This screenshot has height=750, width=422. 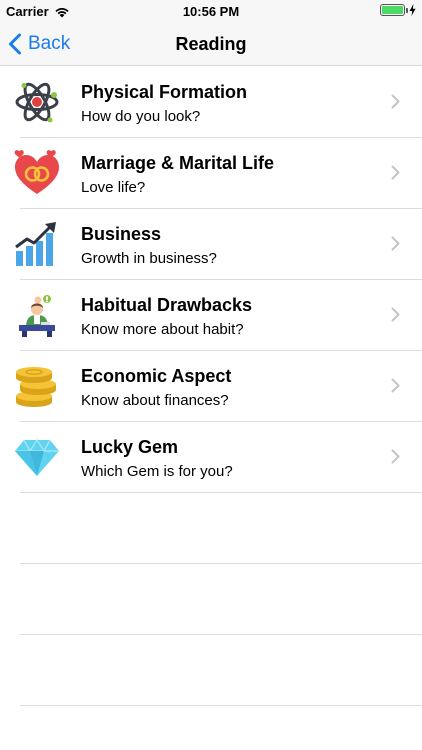 I want to click on battery-icon, so click(x=394, y=10).